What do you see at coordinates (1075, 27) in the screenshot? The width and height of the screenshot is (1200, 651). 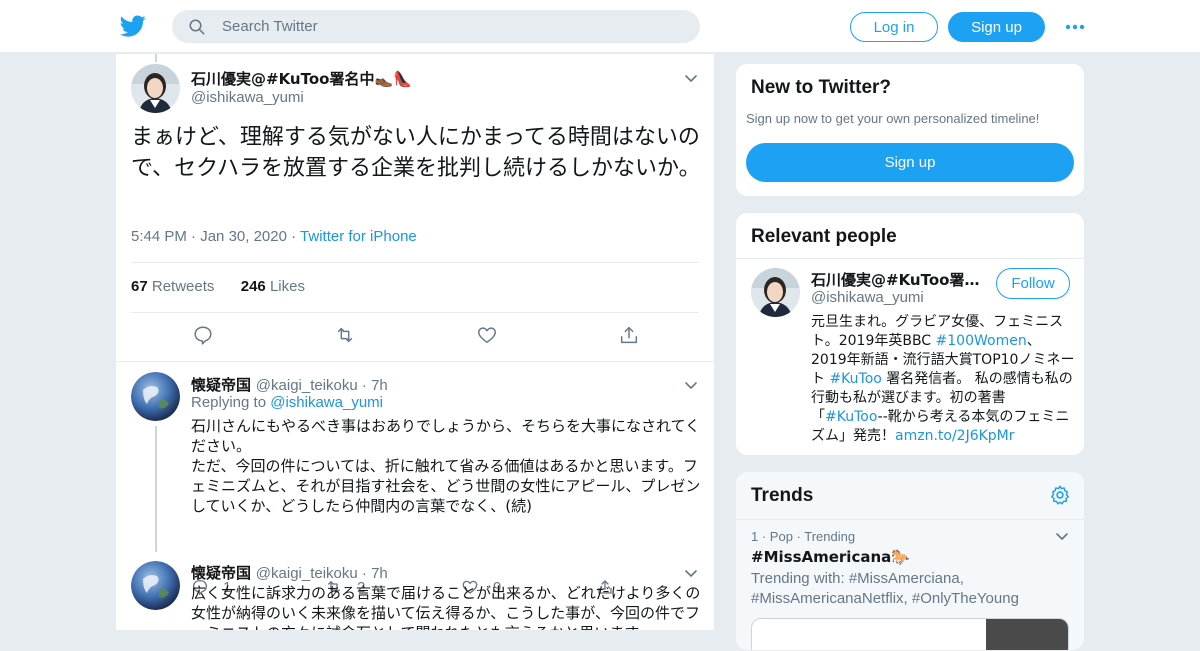 I see `more-options-icon` at bounding box center [1075, 27].